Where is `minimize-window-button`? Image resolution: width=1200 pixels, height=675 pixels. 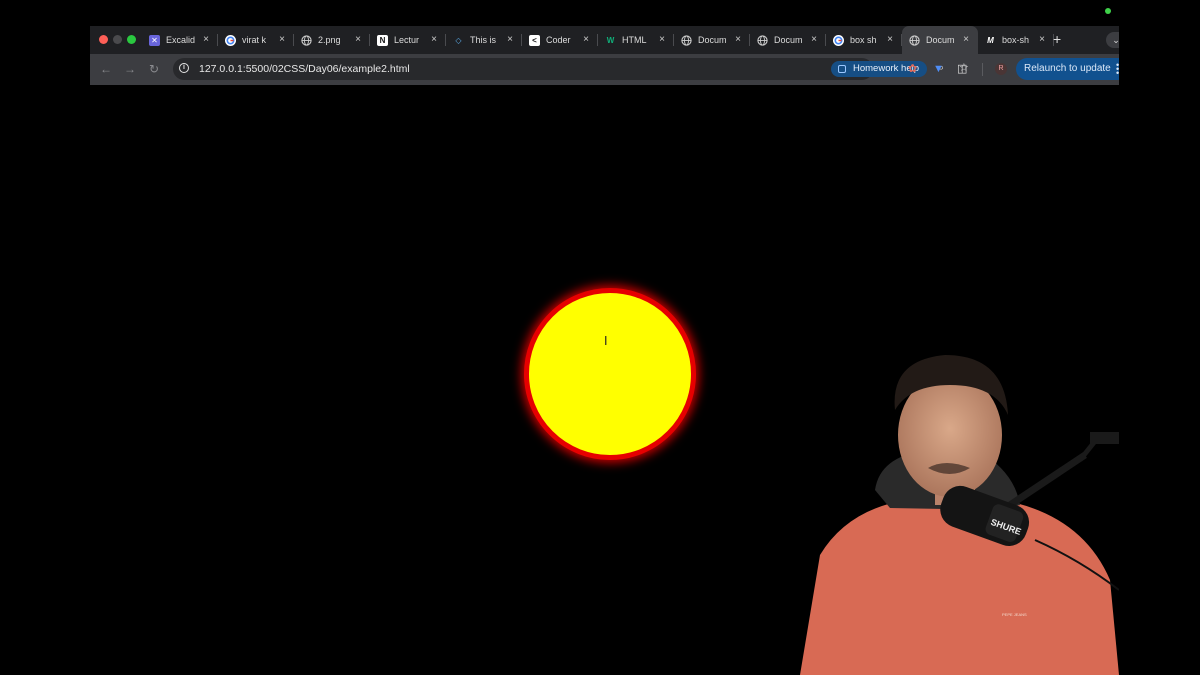 minimize-window-button is located at coordinates (117, 39).